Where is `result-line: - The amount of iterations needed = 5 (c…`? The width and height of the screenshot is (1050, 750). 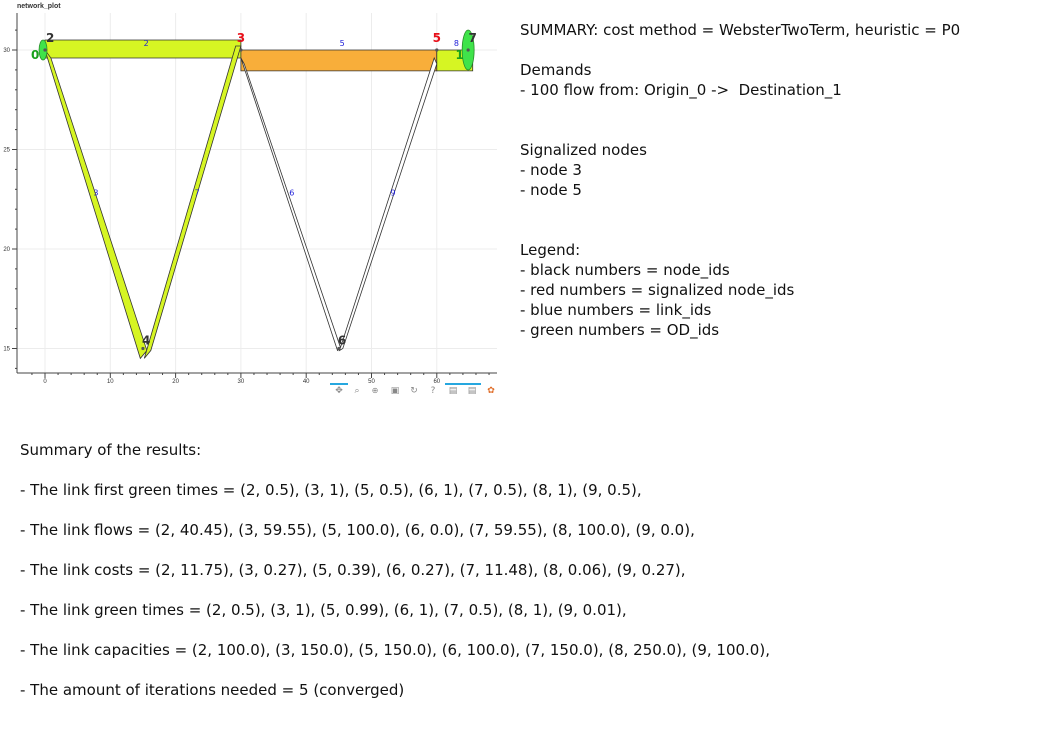
result-line: - The amount of iterations needed = 5 (c… is located at coordinates (212, 690).